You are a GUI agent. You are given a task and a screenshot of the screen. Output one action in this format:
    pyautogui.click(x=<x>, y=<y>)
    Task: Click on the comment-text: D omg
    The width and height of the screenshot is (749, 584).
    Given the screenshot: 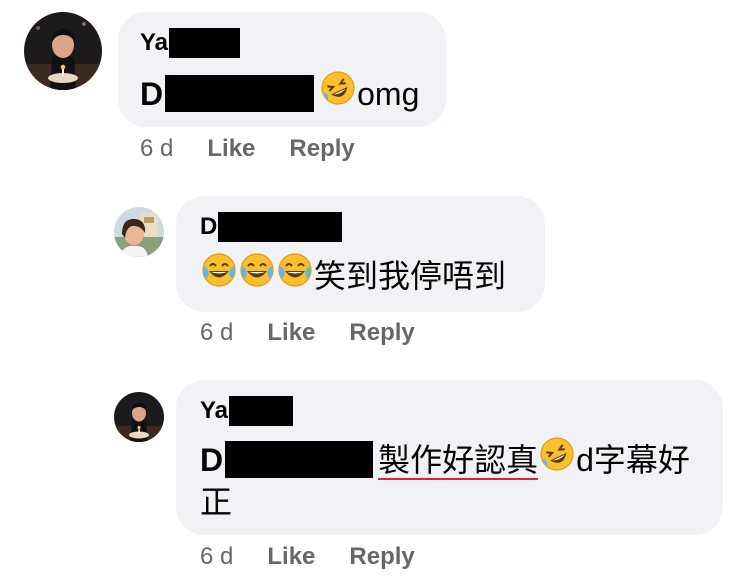 What is the action you would take?
    pyautogui.click(x=280, y=93)
    